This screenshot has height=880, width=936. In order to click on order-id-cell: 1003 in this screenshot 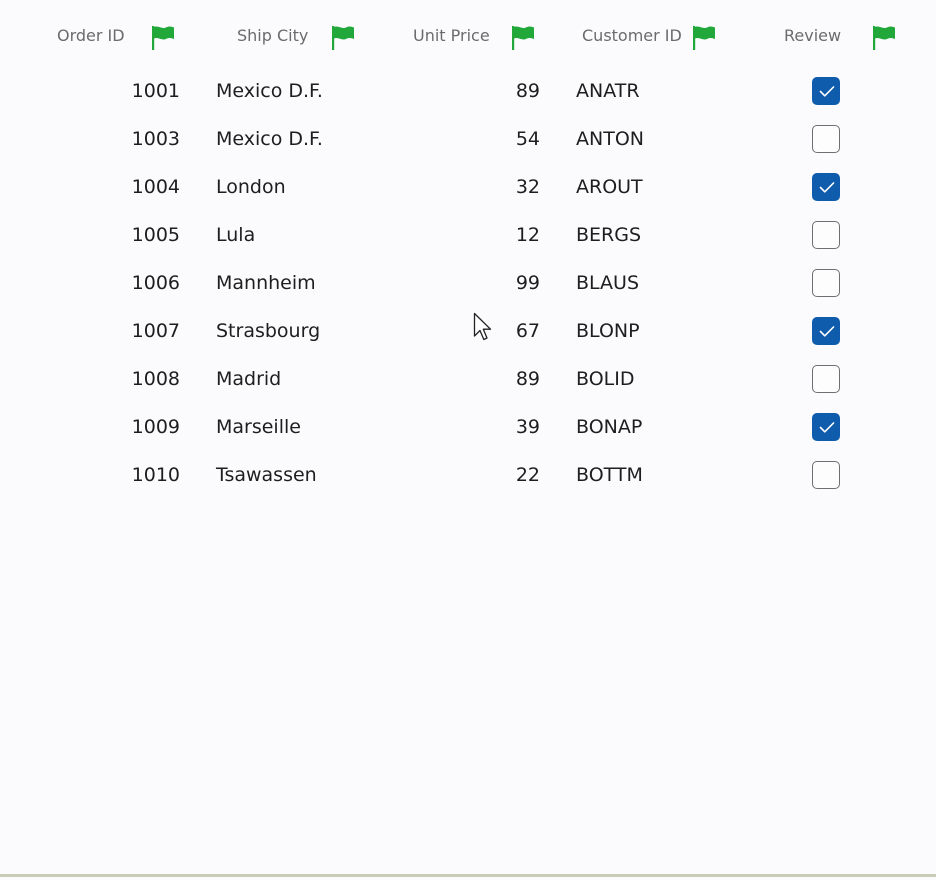, I will do `click(155, 139)`.